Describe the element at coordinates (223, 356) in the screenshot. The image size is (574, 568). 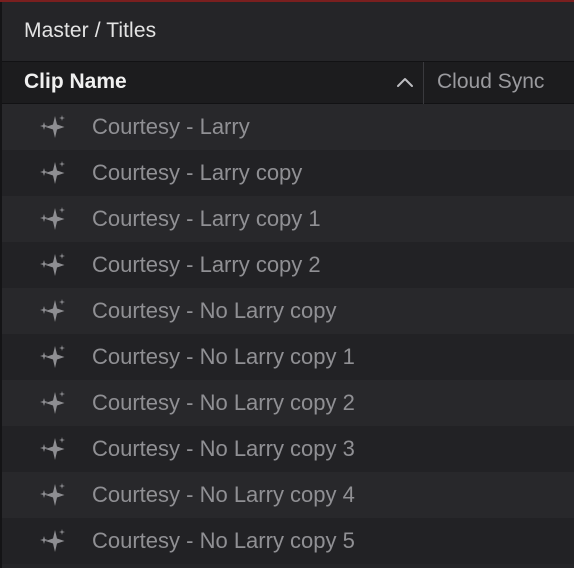
I see `clip-name: Courtesy - No Larry copy 1` at that location.